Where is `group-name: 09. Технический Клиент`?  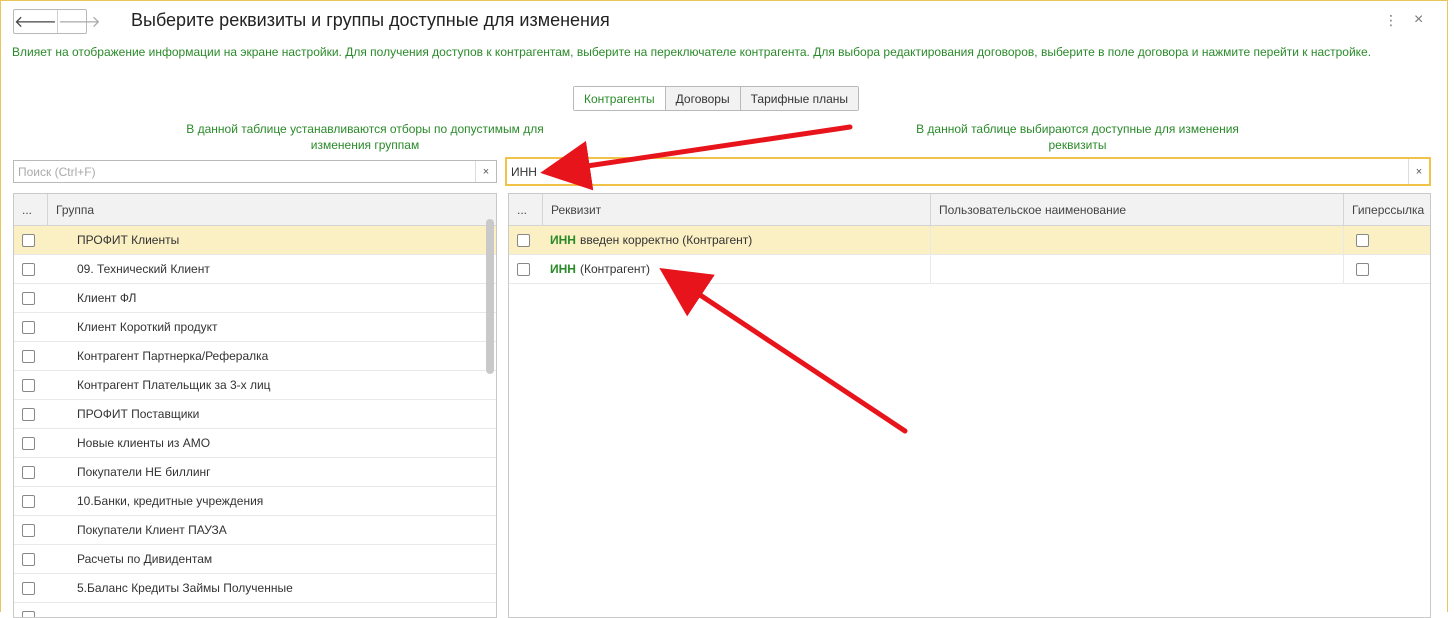
group-name: 09. Технический Клиент is located at coordinates (128, 269).